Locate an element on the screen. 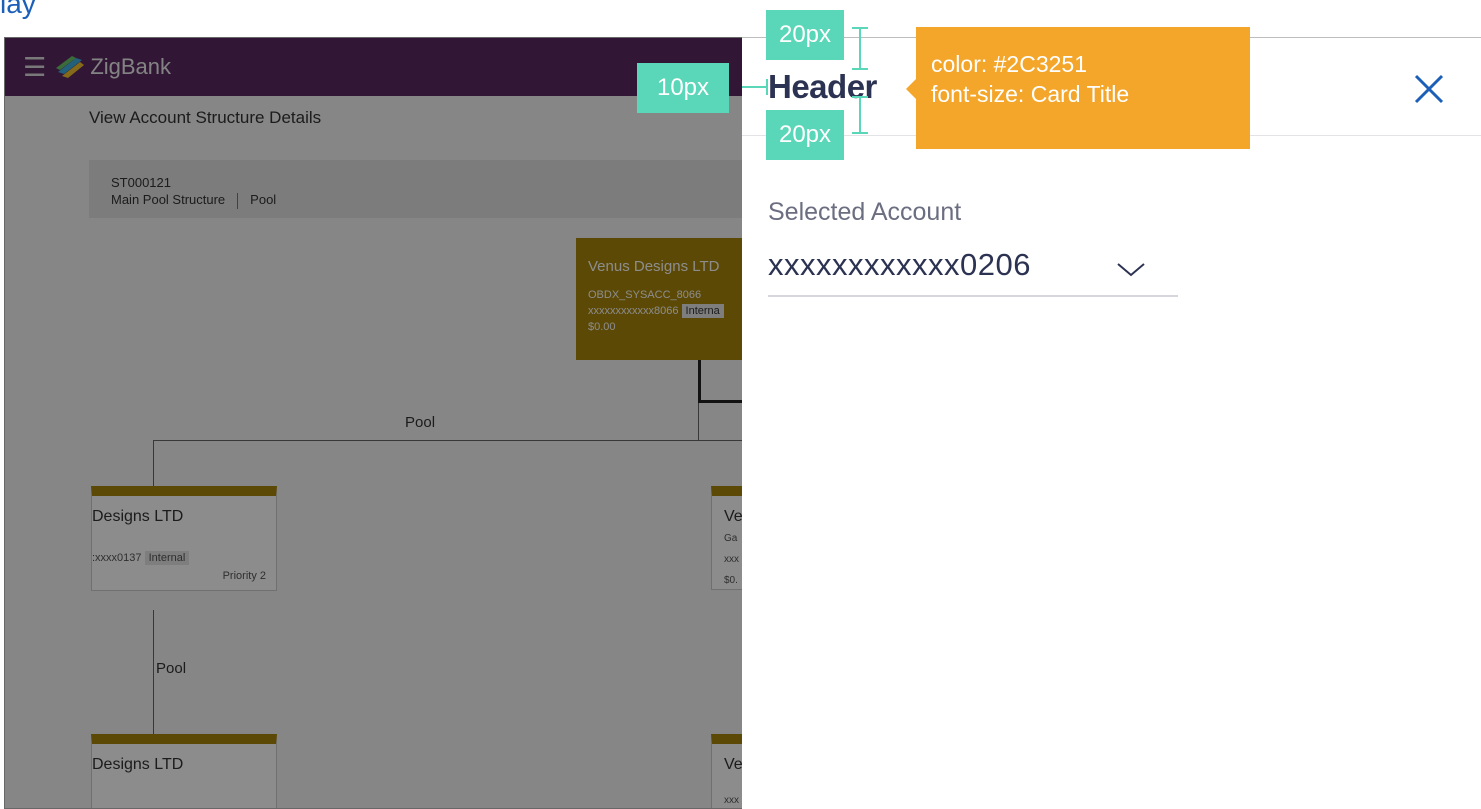 The height and width of the screenshot is (809, 1481). top-spacing-value: 20px is located at coordinates (805, 34).